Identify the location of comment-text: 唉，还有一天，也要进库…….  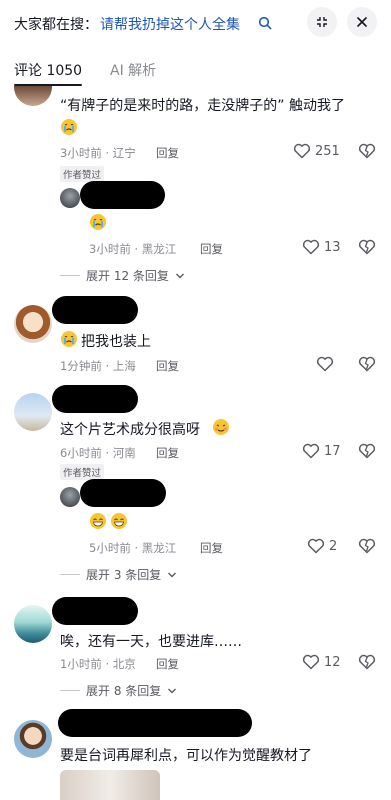
(151, 642).